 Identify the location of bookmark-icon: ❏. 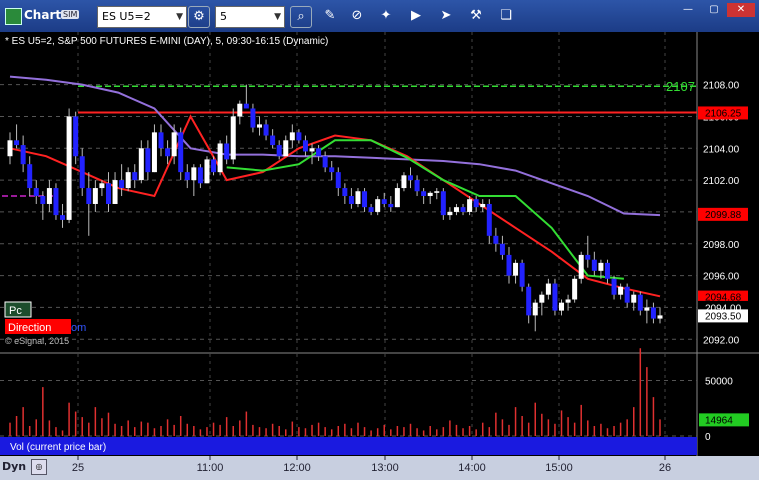
(506, 16).